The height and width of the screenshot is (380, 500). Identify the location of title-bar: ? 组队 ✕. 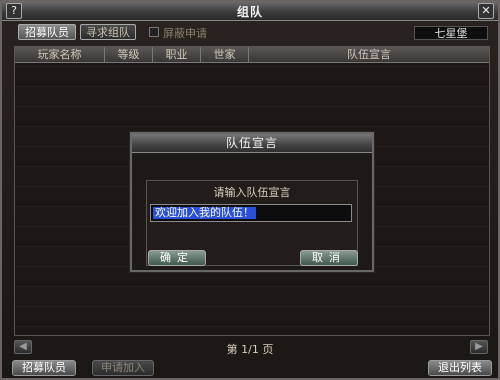
(250, 11).